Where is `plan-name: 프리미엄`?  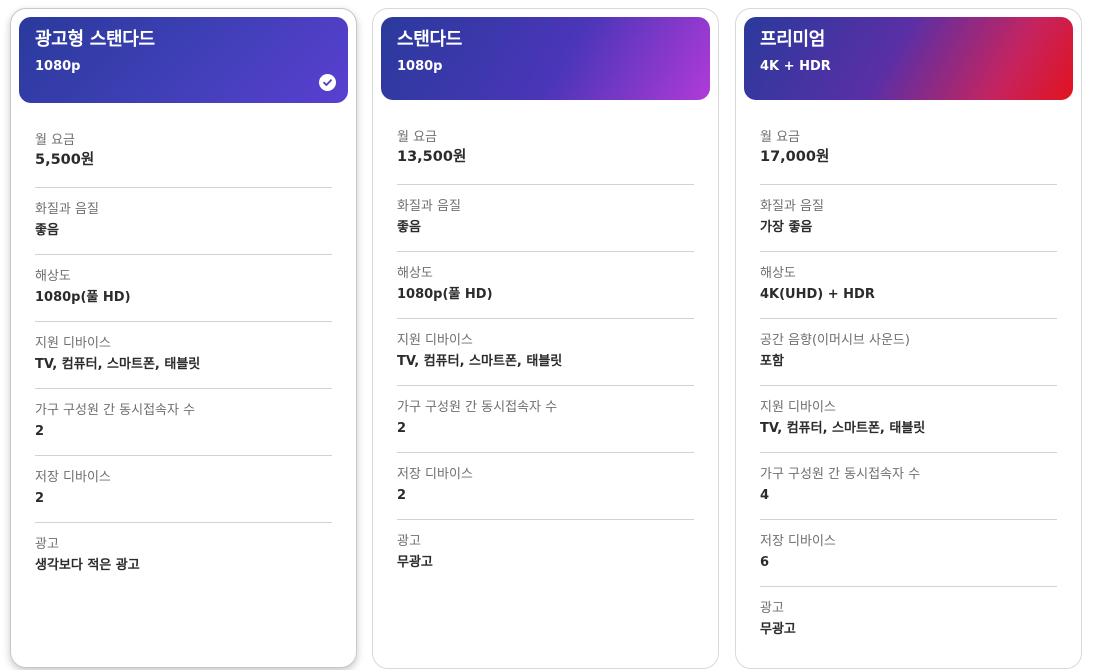 plan-name: 프리미엄 is located at coordinates (793, 39).